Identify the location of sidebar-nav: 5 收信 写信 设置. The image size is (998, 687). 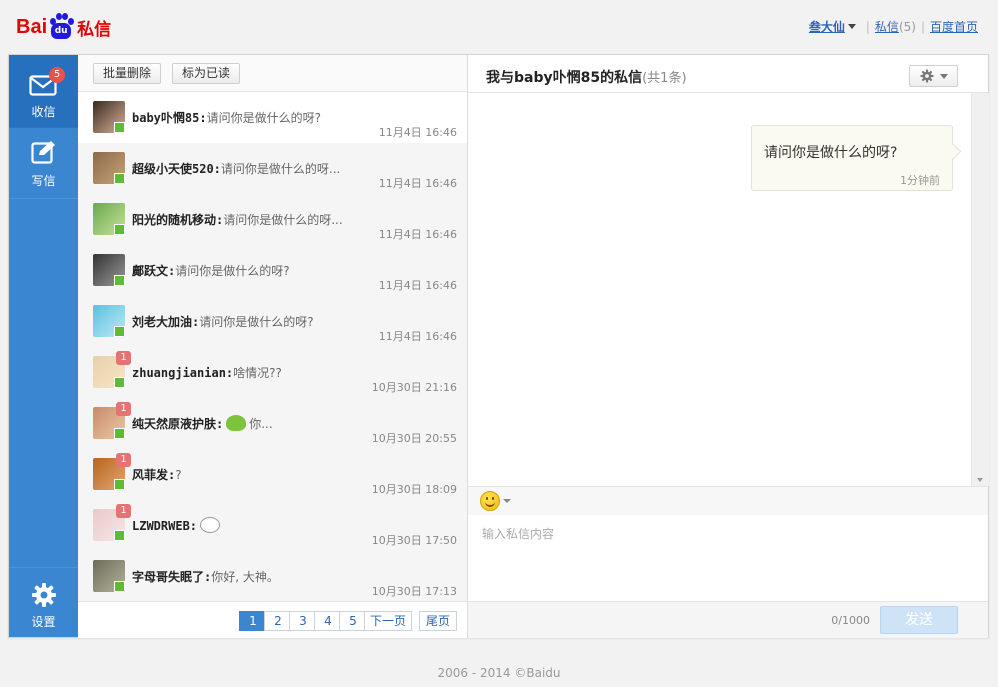
(43, 346).